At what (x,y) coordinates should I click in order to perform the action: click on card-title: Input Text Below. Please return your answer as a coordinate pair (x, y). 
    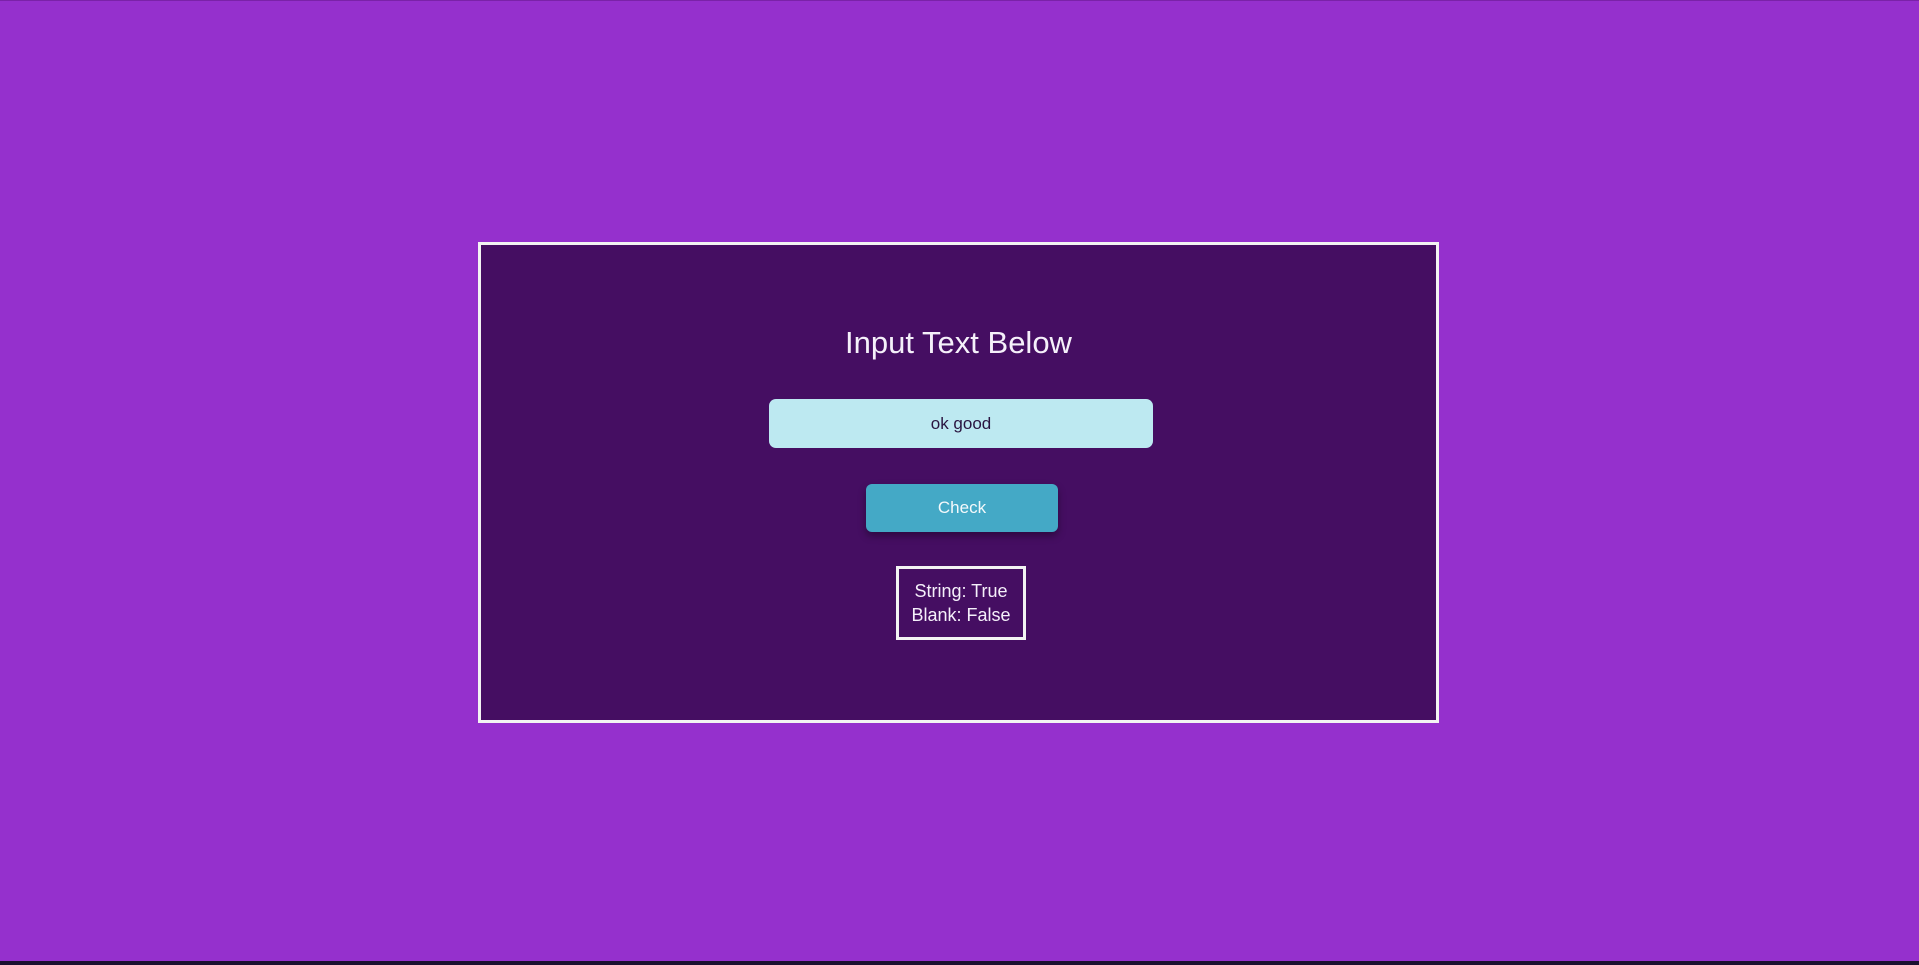
    Looking at the image, I should click on (958, 342).